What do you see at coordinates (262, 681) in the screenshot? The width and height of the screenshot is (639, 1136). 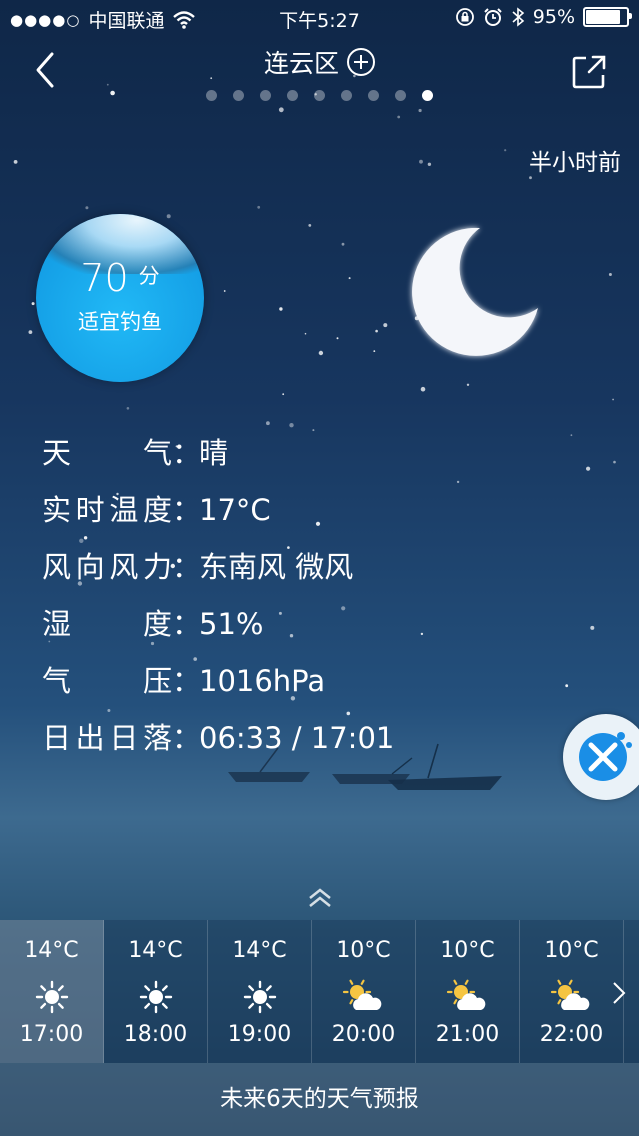 I see `detail-value: 1016hPa` at bounding box center [262, 681].